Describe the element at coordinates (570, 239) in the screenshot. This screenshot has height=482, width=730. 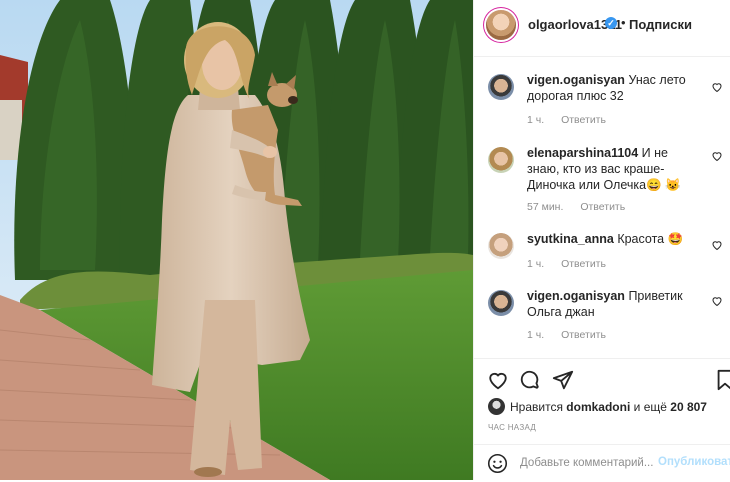
I see `commenter-username: syutkina_anna` at that location.